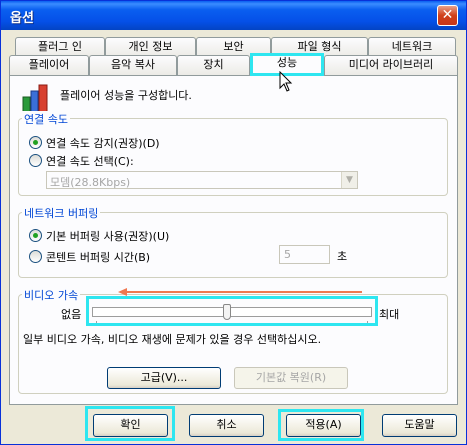 The height and width of the screenshot is (445, 467). Describe the element at coordinates (213, 65) in the screenshot. I see `tab-devices: 장치` at that location.